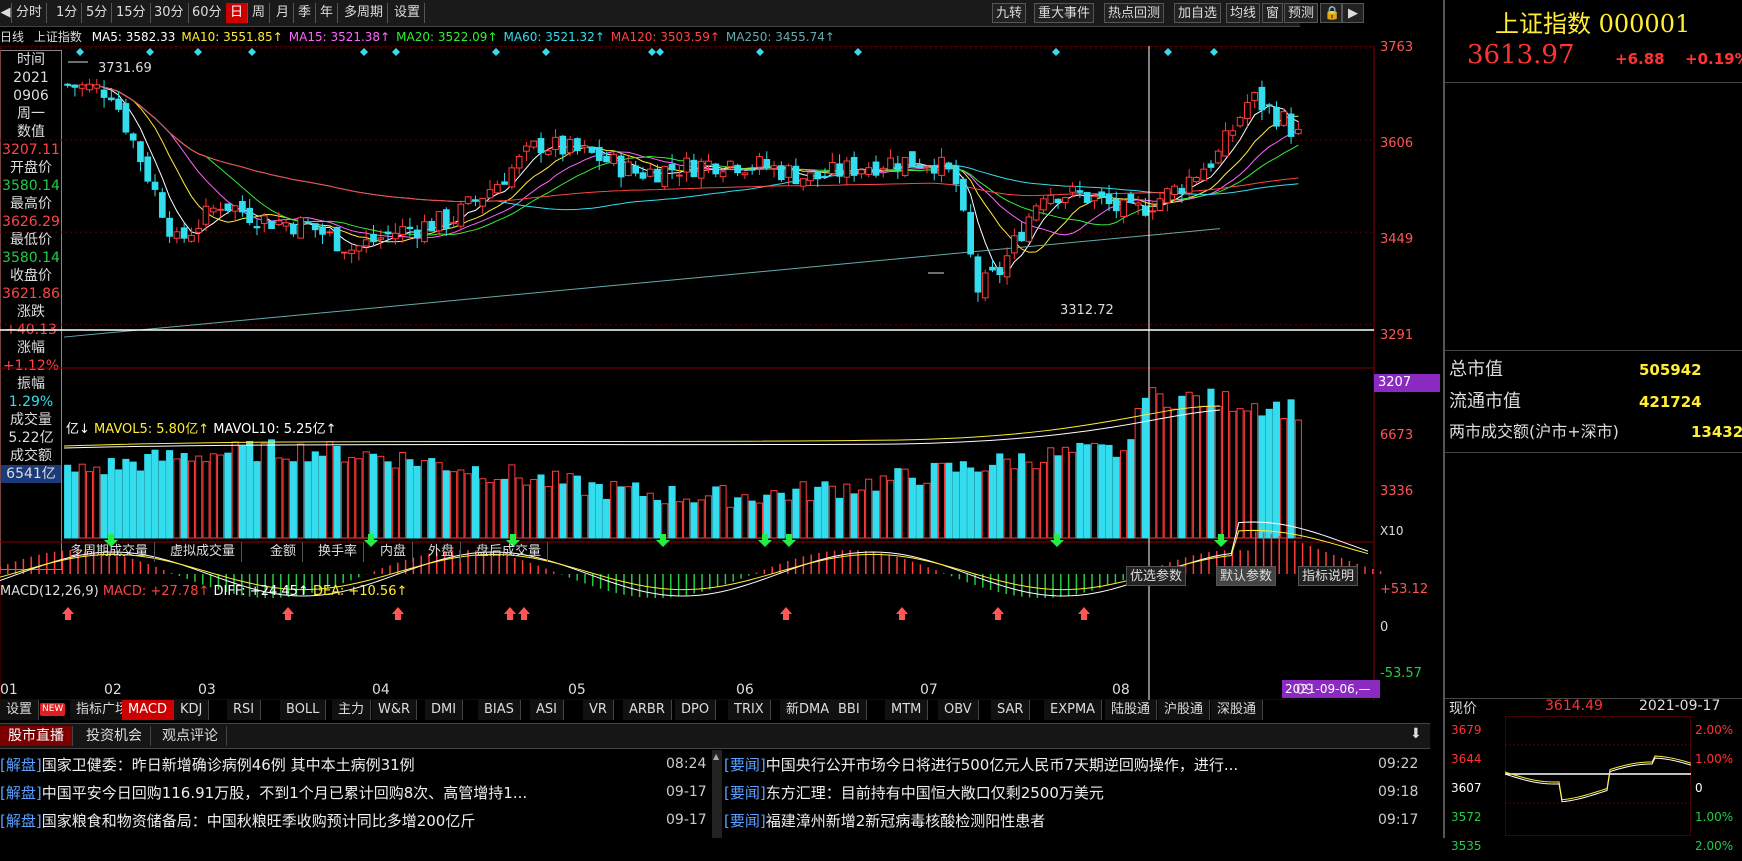 This screenshot has width=1742, height=861. Describe the element at coordinates (716, 756) in the screenshot. I see `scroll-up-icon: ▲` at that location.